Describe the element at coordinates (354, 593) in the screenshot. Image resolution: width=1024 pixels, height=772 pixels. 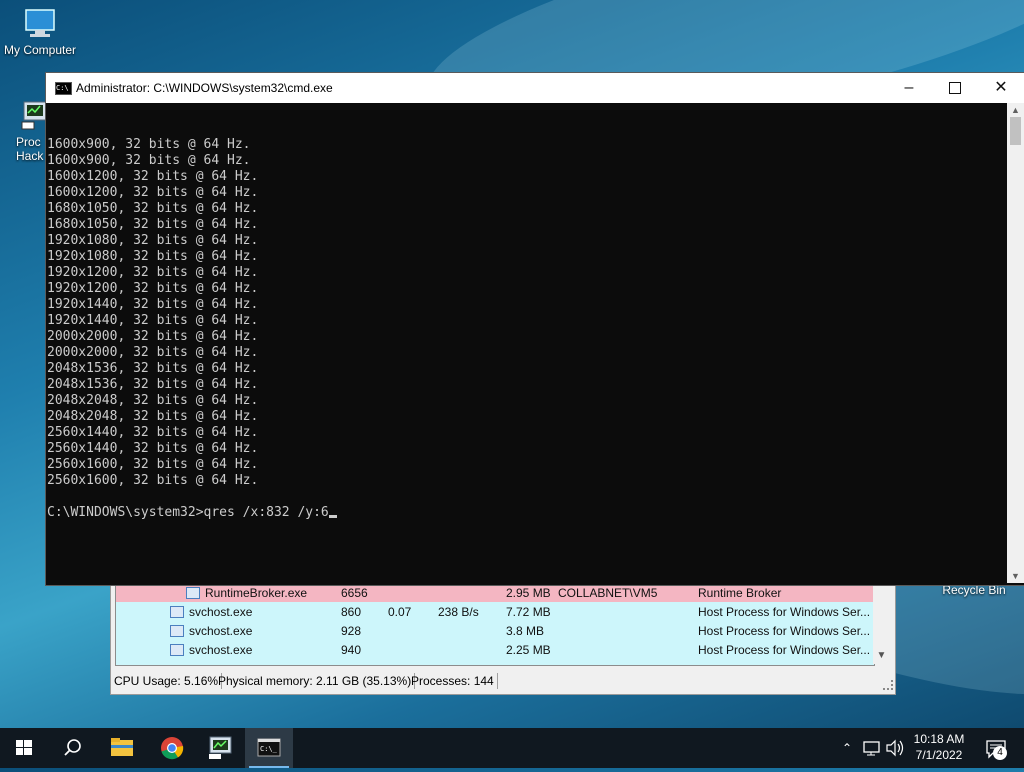
I see `process-pid: 6656` at that location.